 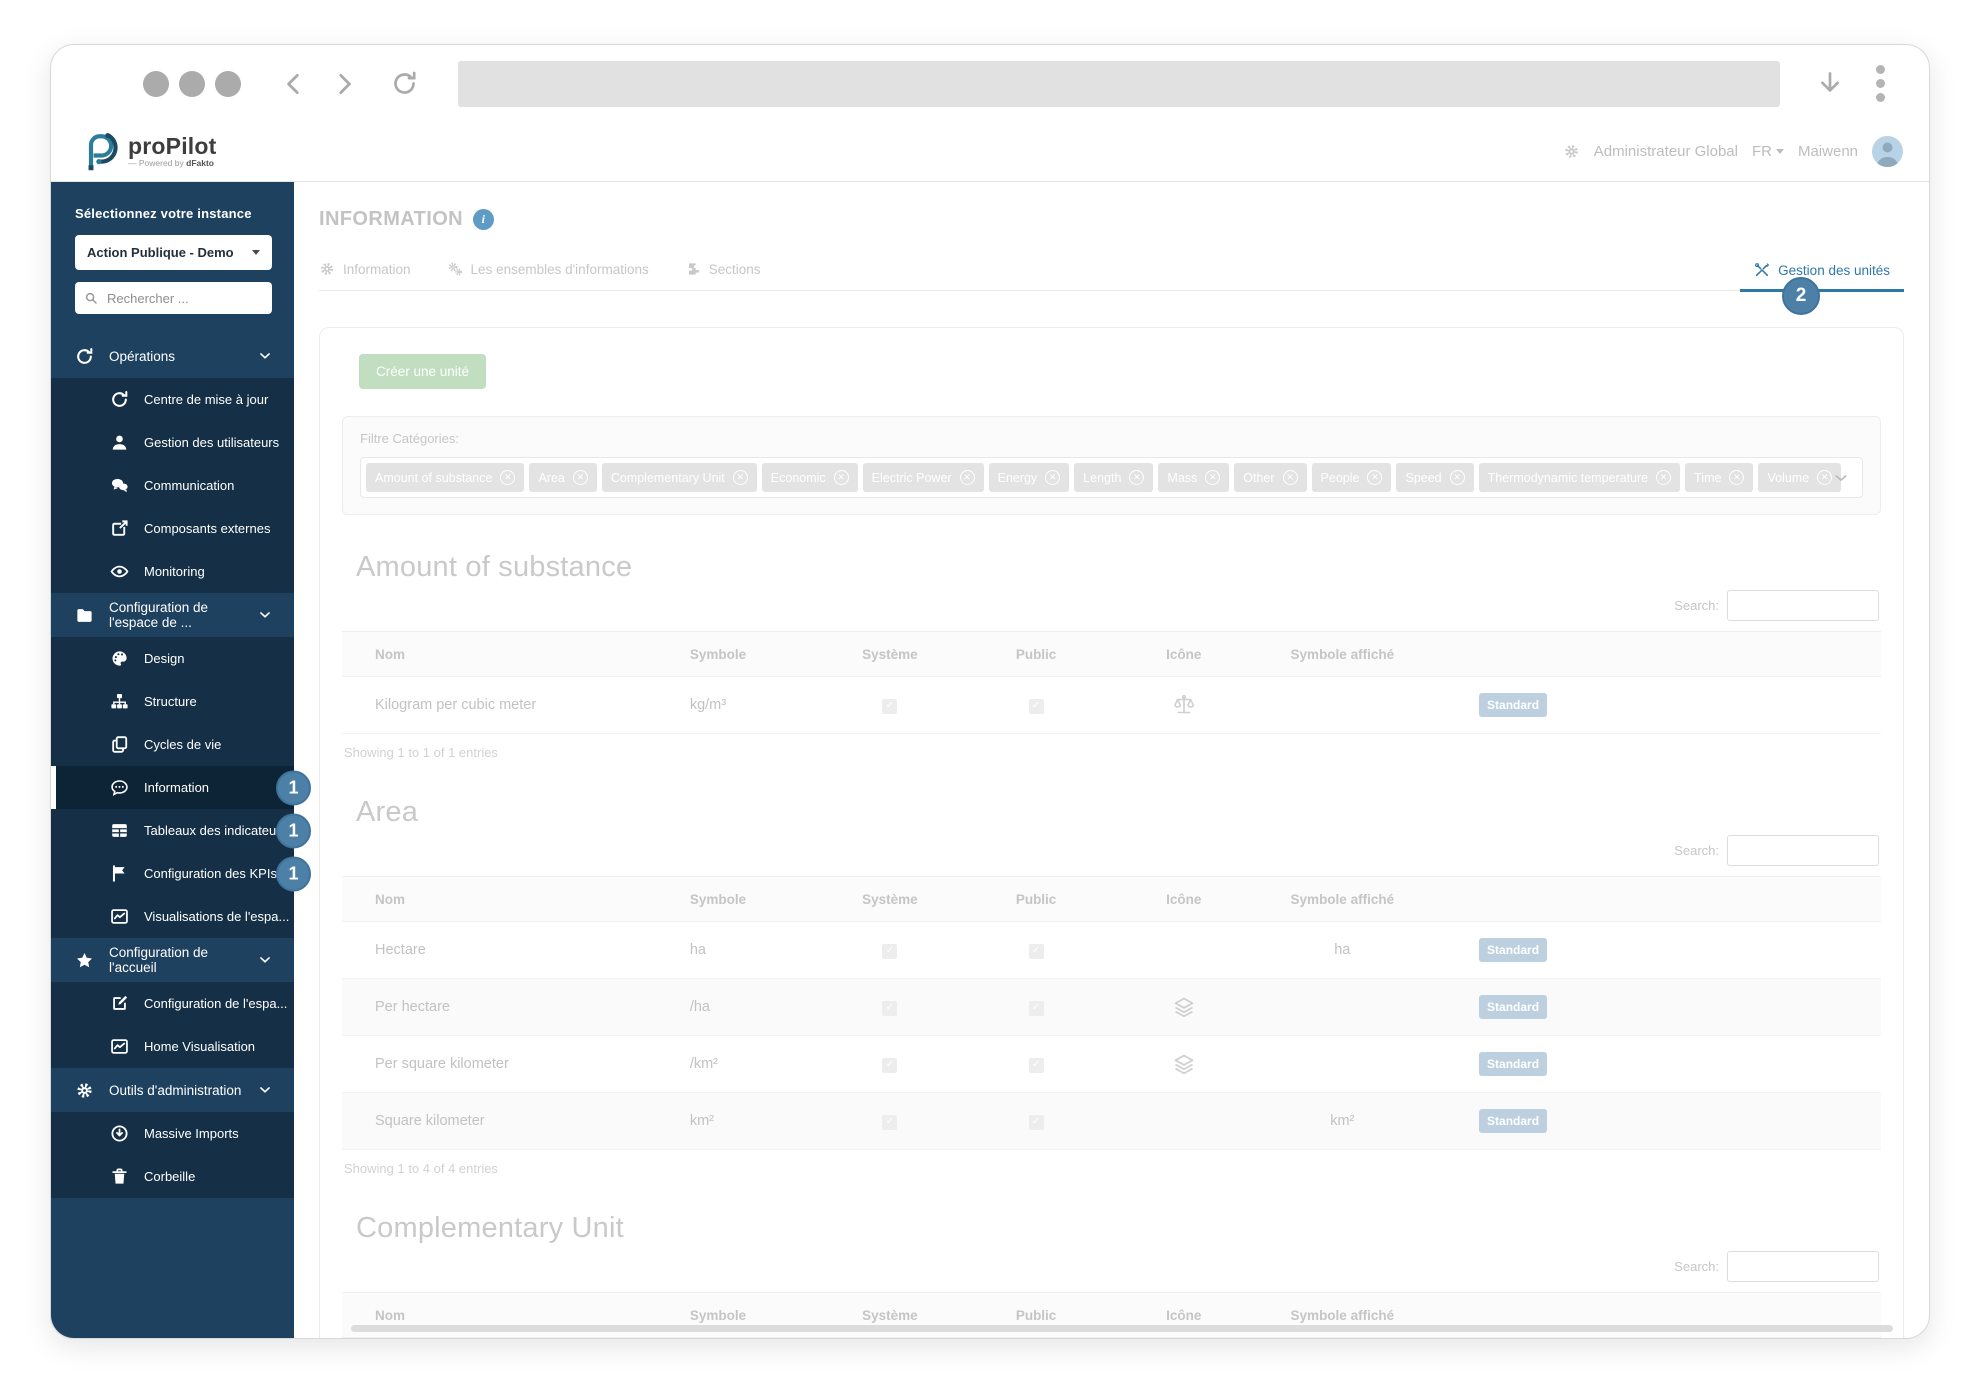 I want to click on filter-chip-length: Length ✕, so click(x=1114, y=477).